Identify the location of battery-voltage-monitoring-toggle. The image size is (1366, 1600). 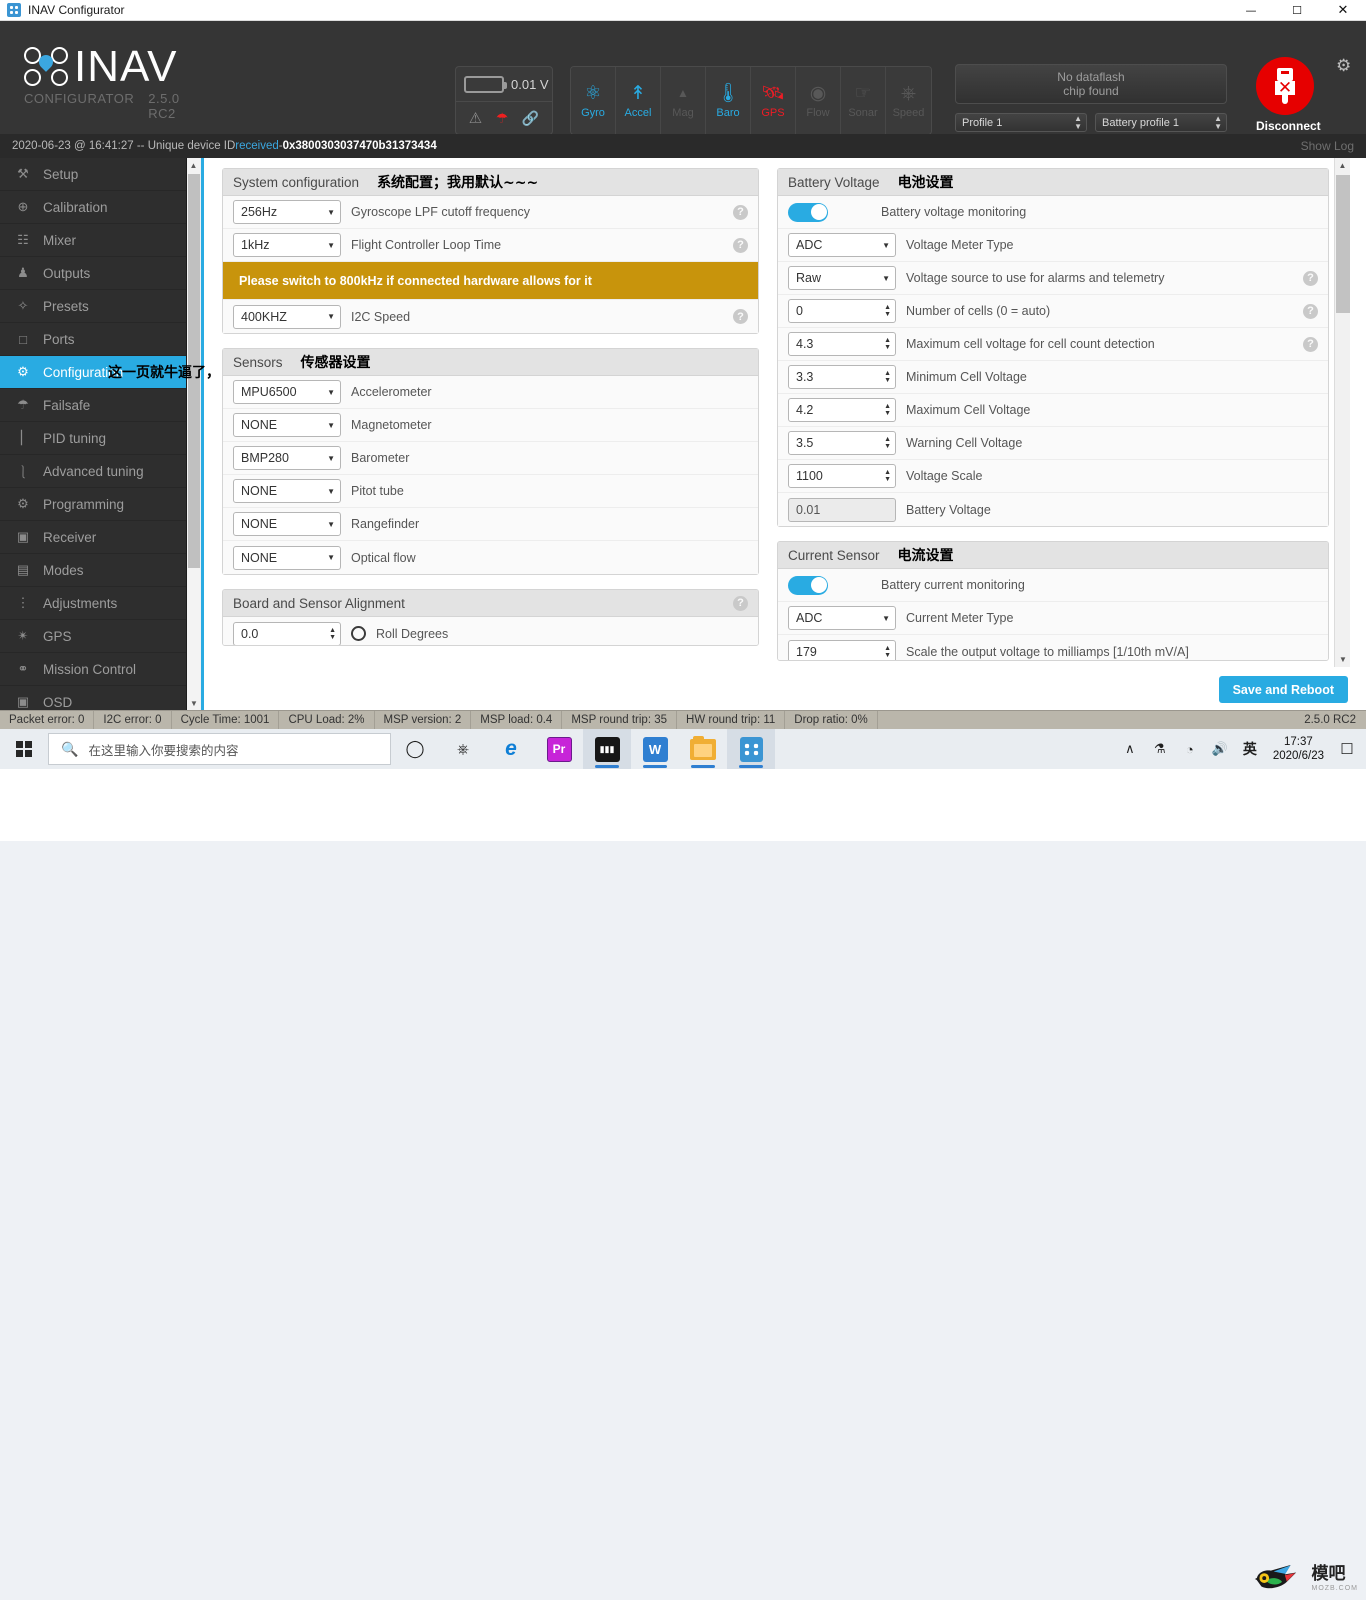
(808, 212).